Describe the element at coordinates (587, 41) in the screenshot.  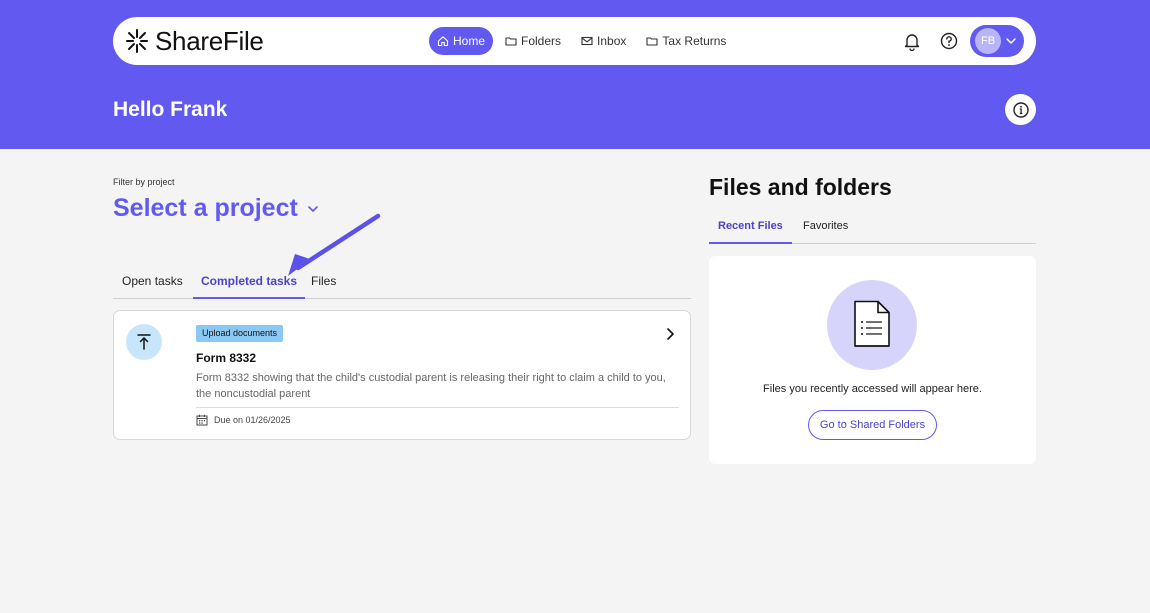
I see `mail-icon` at that location.